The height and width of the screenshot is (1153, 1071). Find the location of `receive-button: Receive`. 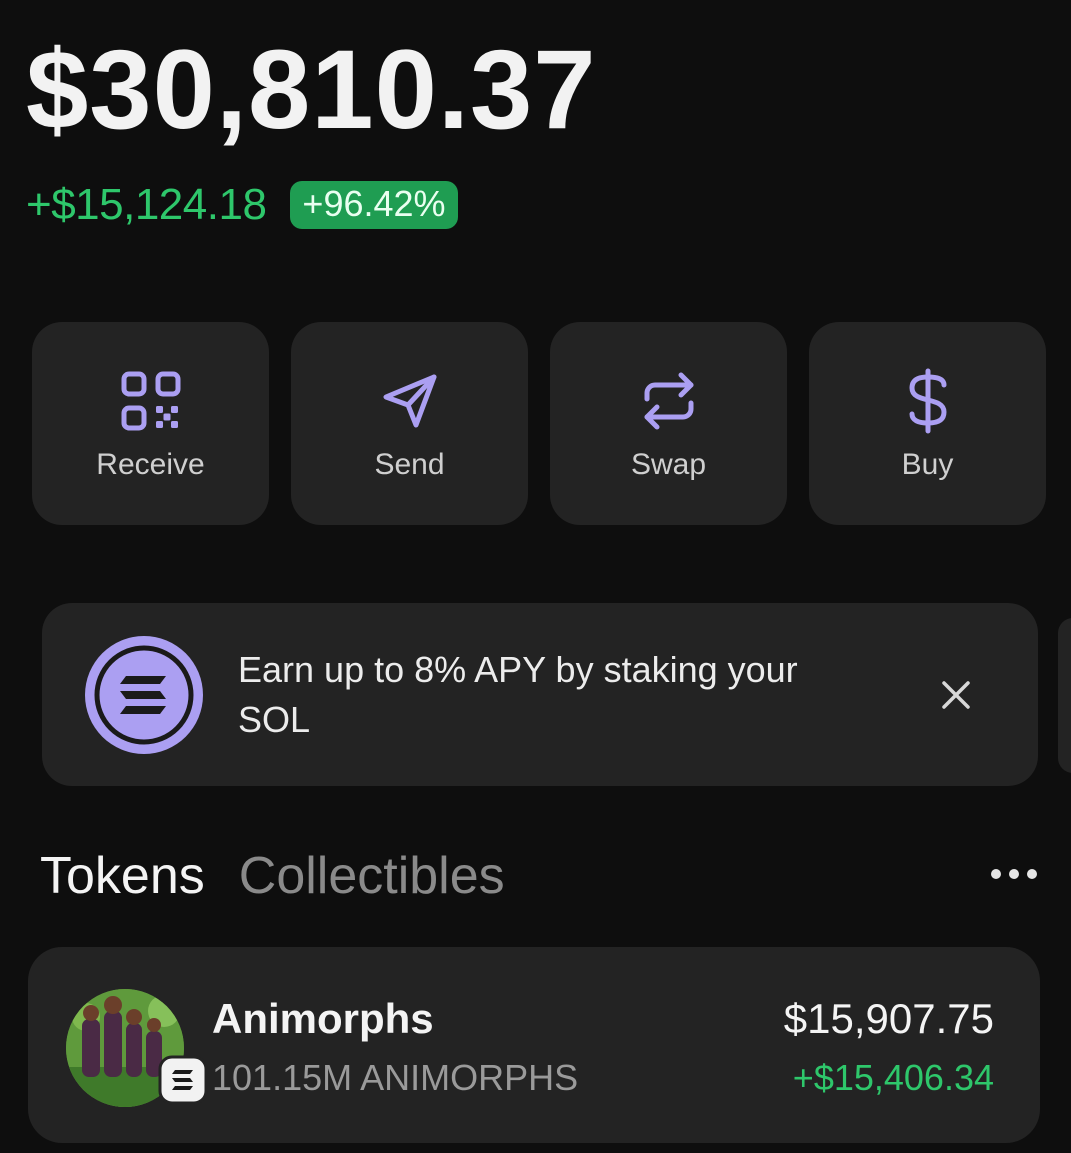

receive-button: Receive is located at coordinates (150, 423).